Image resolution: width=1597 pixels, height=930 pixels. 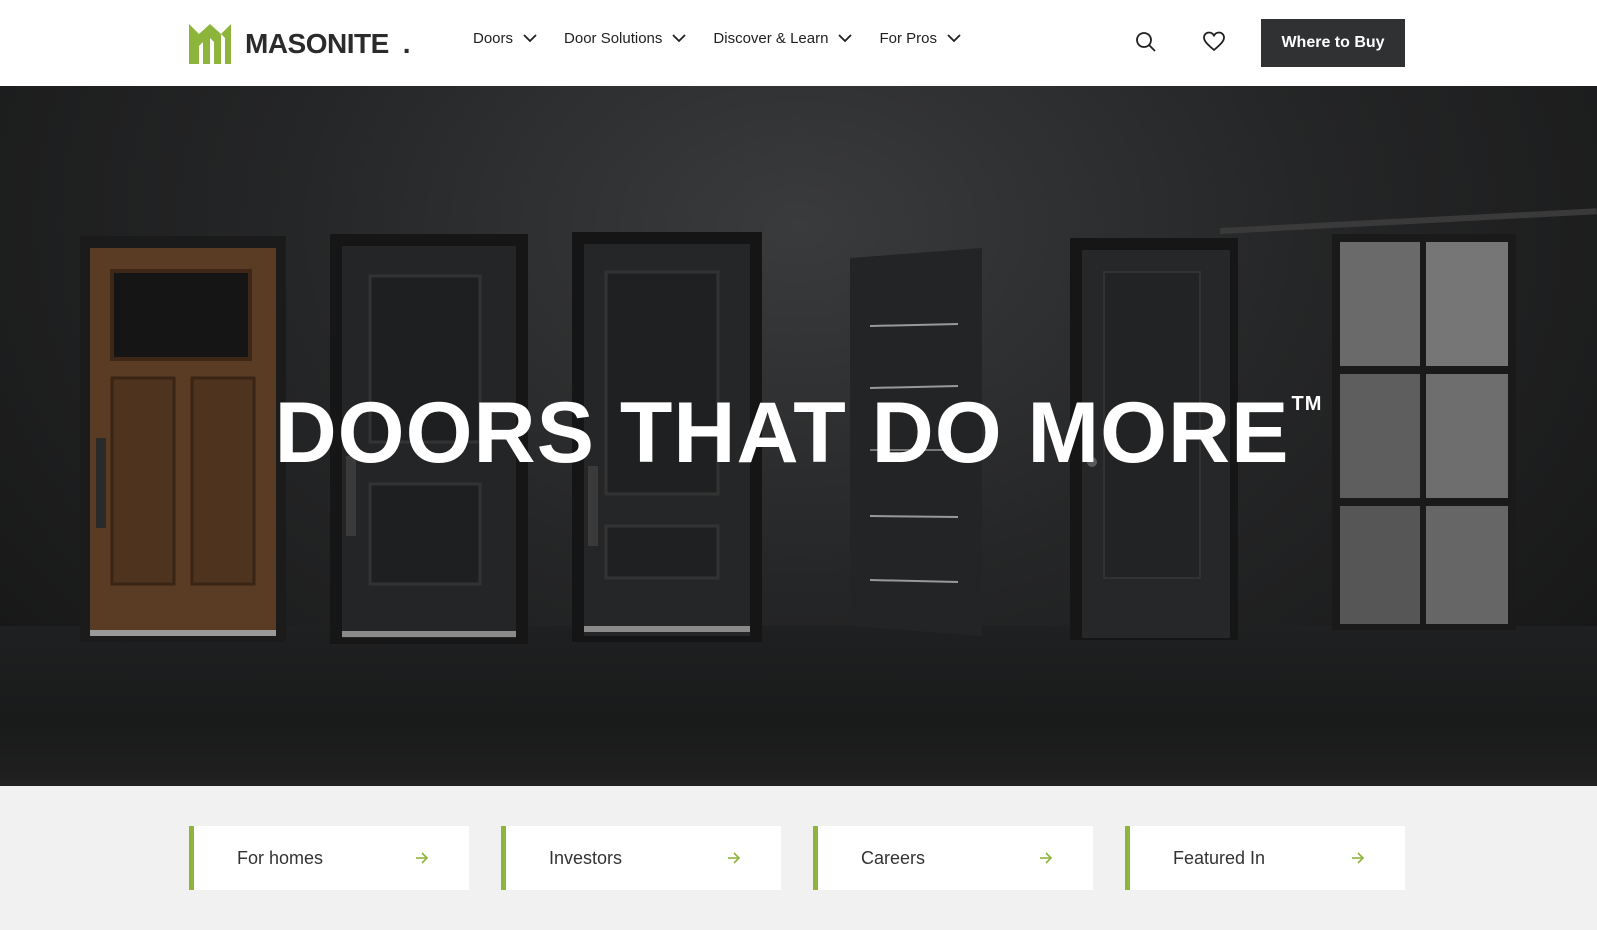 I want to click on nav-item-label: For Pros, so click(x=908, y=38).